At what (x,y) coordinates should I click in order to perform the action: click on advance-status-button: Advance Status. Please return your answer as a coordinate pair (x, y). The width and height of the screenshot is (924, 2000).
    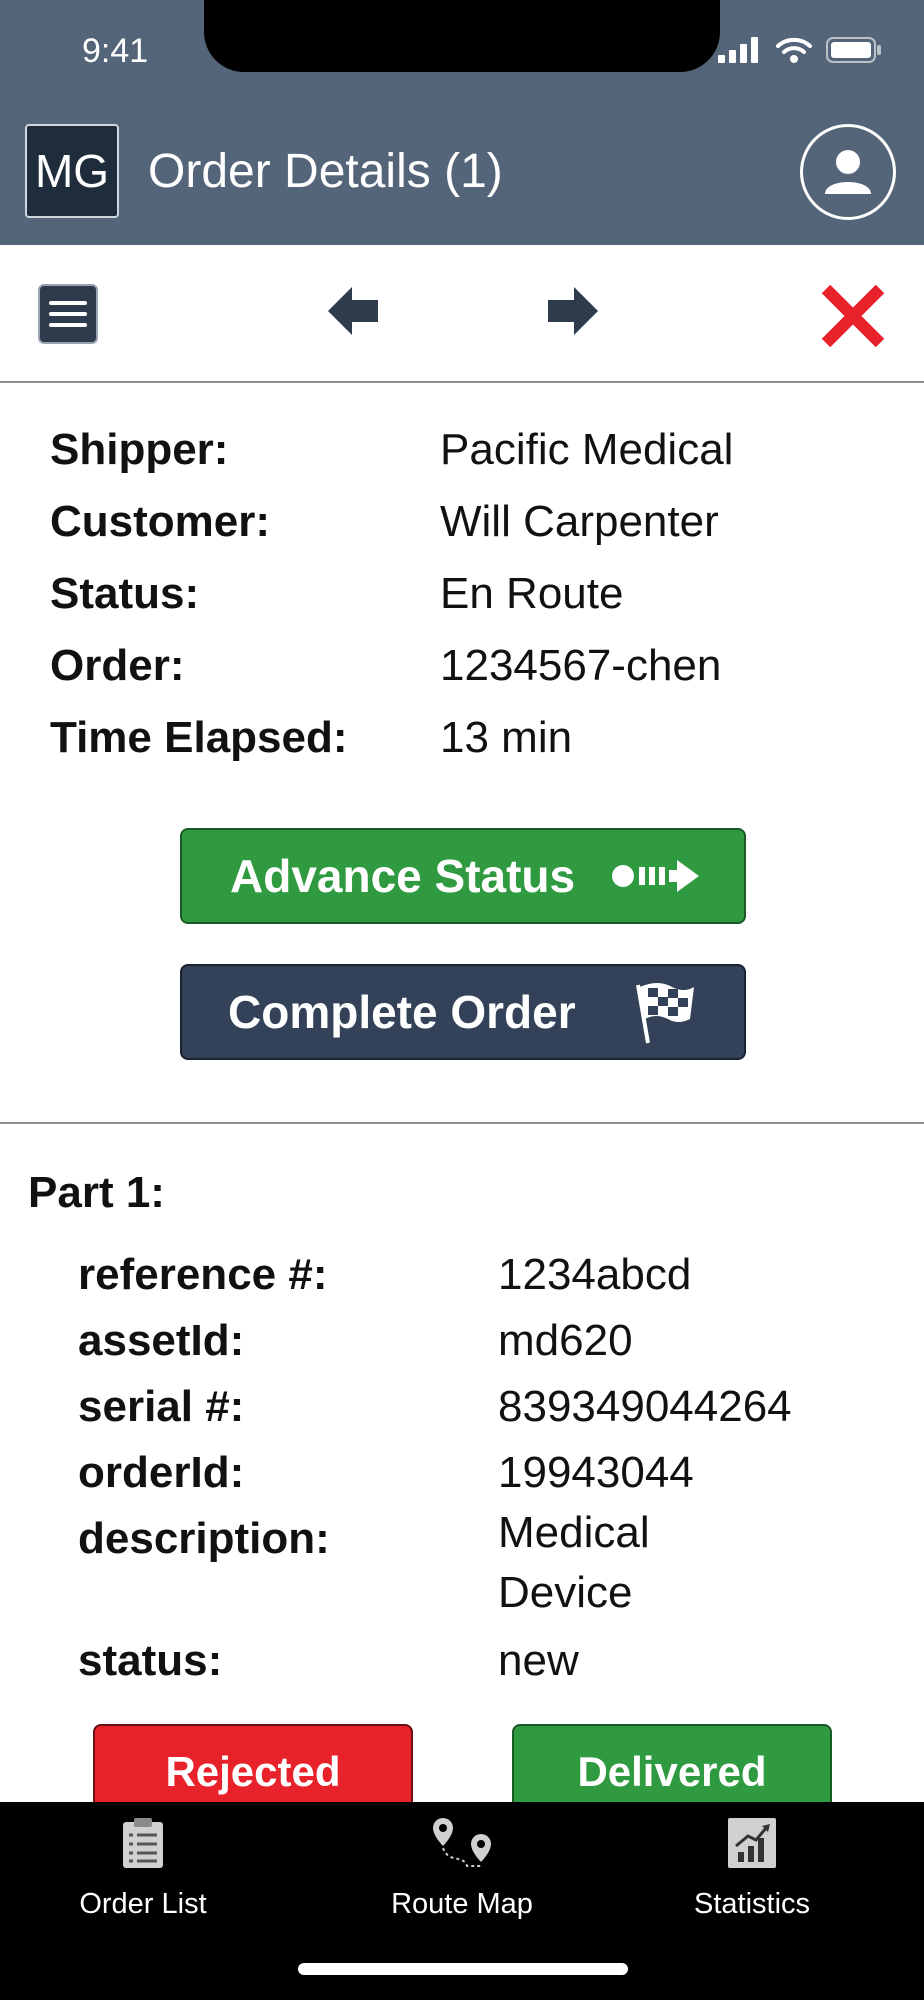
    Looking at the image, I should click on (463, 876).